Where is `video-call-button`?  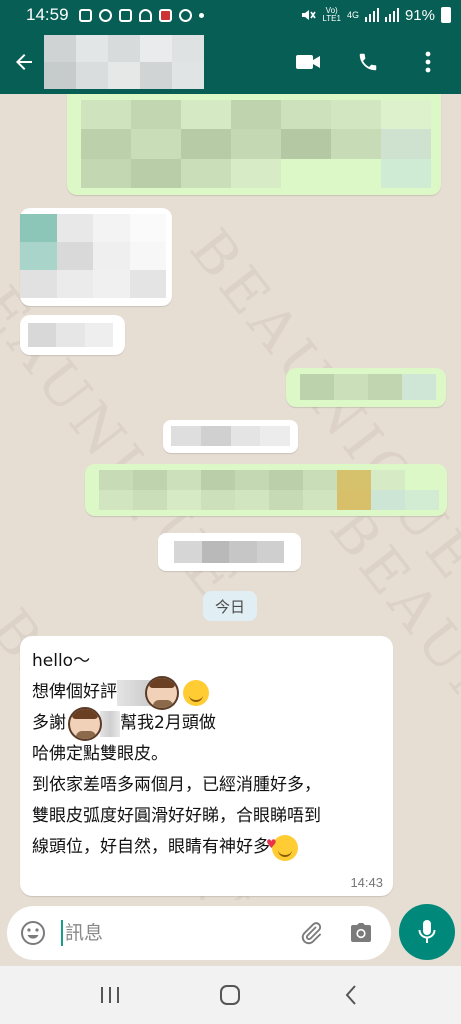 video-call-button is located at coordinates (308, 62).